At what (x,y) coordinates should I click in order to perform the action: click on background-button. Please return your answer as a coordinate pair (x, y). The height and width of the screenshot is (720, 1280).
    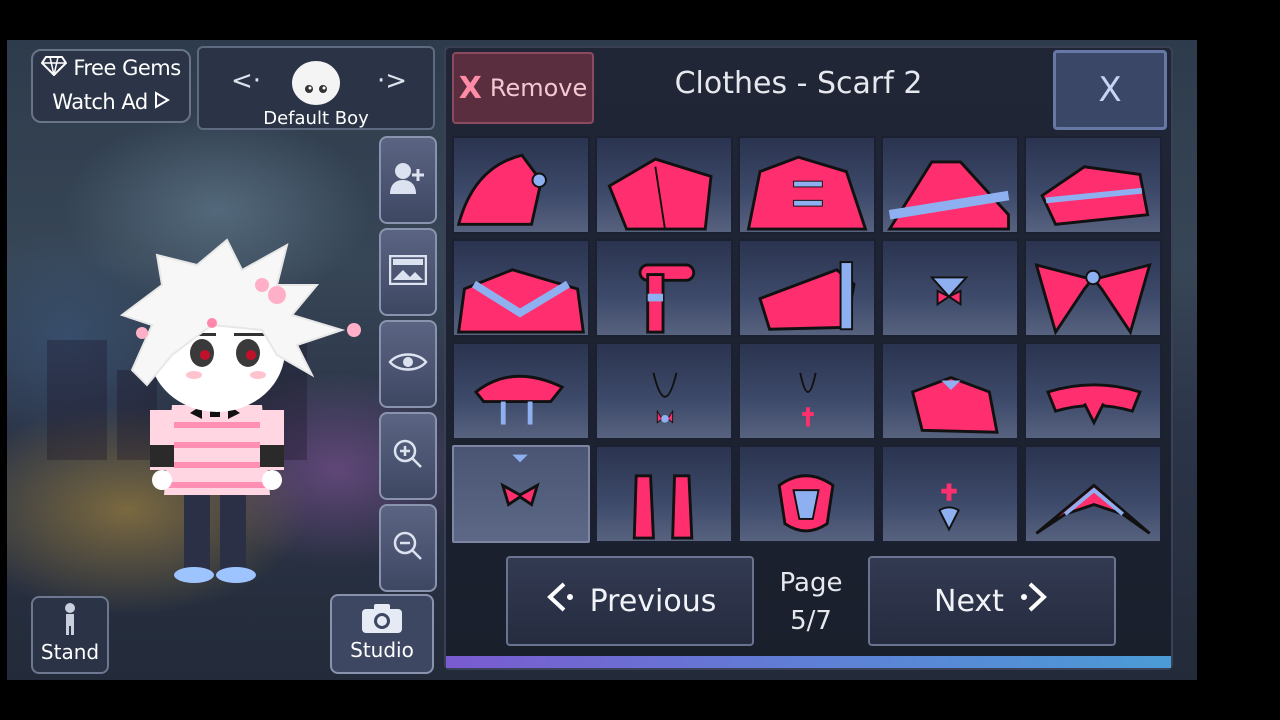
    Looking at the image, I should click on (408, 272).